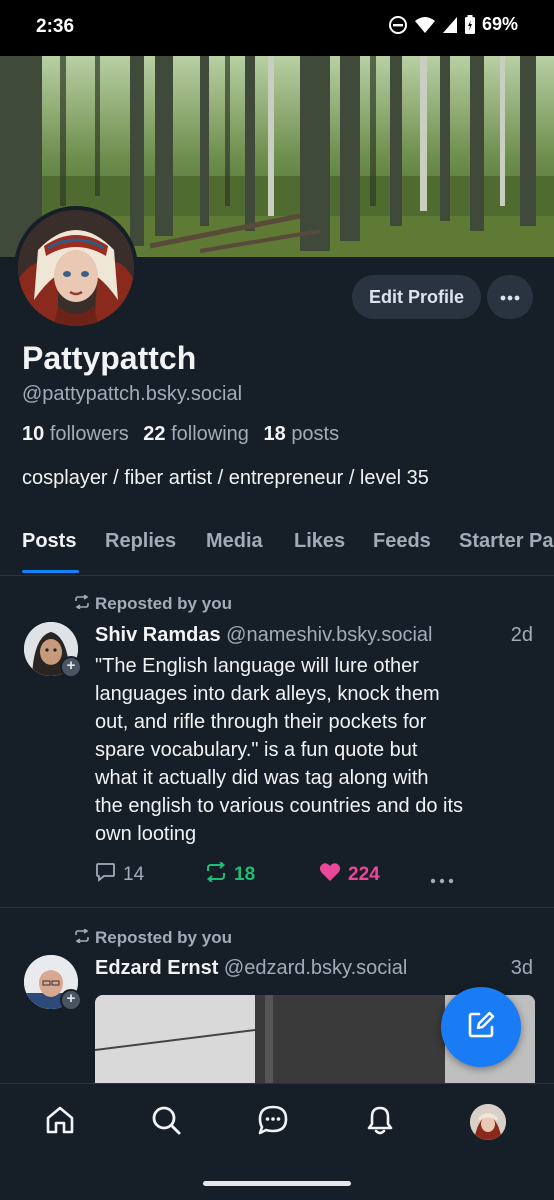  Describe the element at coordinates (364, 874) in the screenshot. I see `like-count: 224` at that location.